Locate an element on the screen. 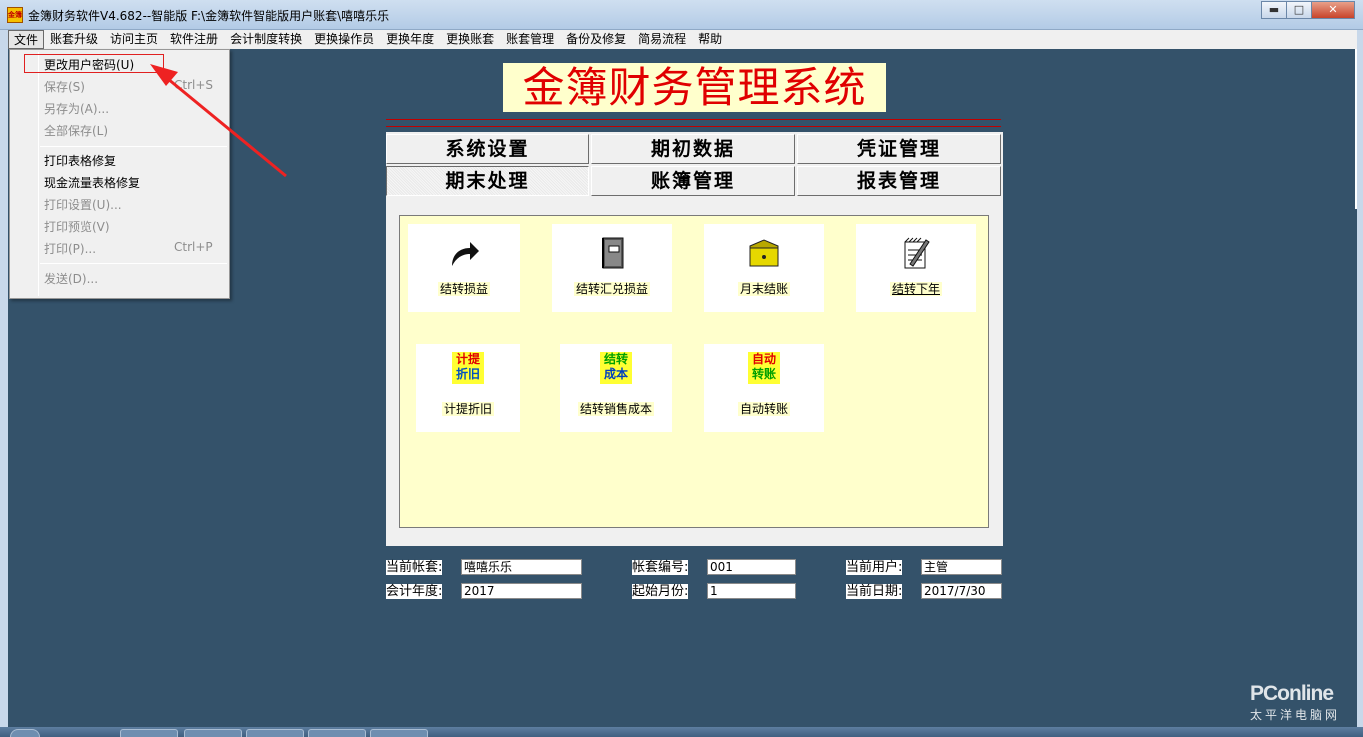 The width and height of the screenshot is (1363, 737). tab-opening-data: 期初数据 is located at coordinates (693, 149).